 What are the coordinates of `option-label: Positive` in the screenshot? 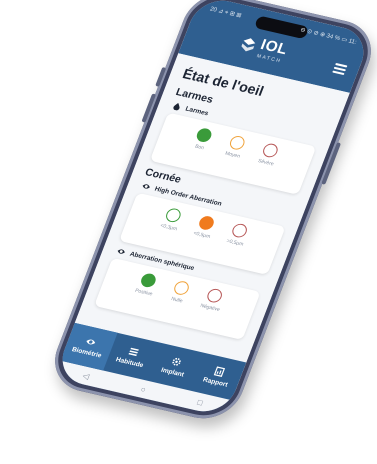 It's located at (144, 292).